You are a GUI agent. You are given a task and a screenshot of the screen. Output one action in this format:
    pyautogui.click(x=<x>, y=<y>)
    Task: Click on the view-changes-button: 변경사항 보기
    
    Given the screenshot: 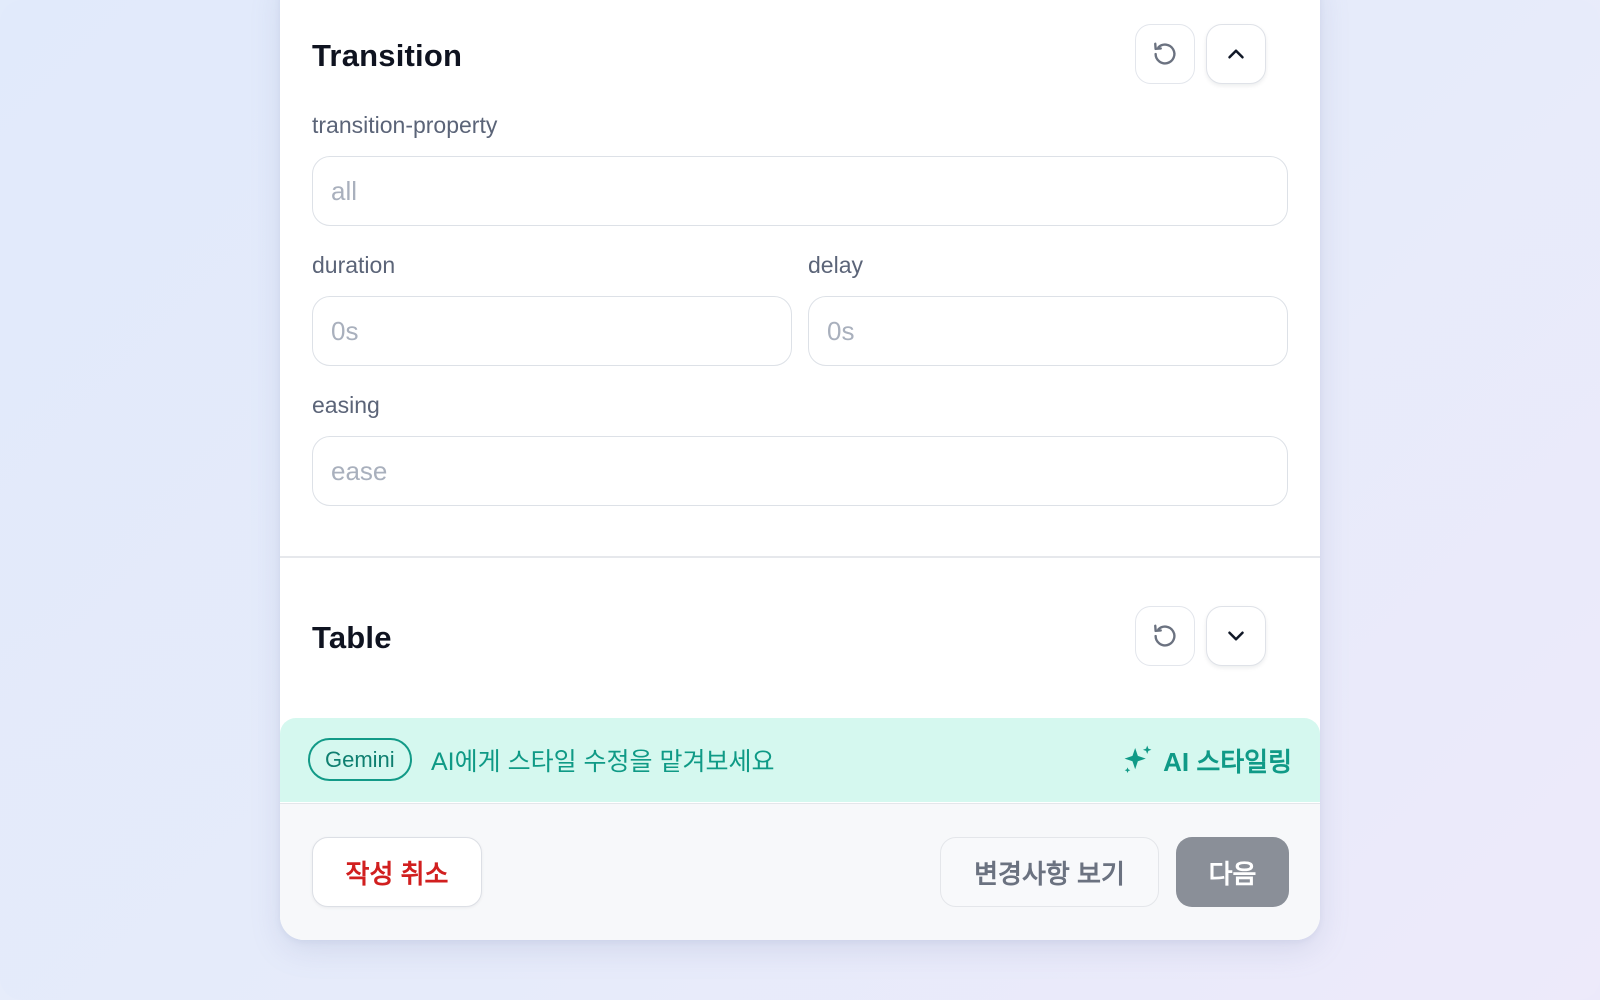 What is the action you would take?
    pyautogui.click(x=1049, y=872)
    